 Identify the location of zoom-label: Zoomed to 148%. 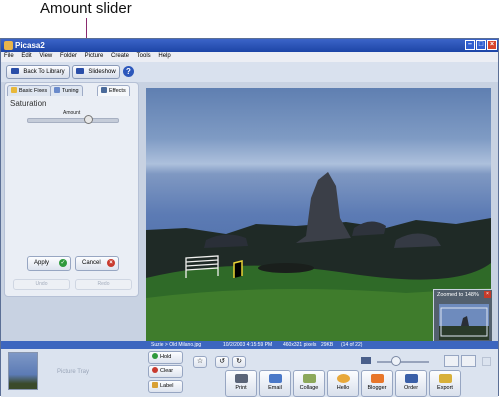
(458, 295).